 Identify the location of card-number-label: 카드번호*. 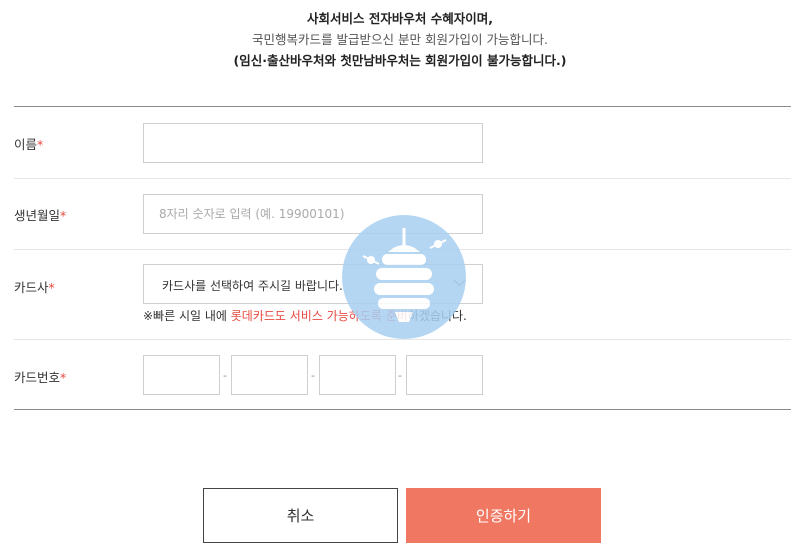
(40, 377).